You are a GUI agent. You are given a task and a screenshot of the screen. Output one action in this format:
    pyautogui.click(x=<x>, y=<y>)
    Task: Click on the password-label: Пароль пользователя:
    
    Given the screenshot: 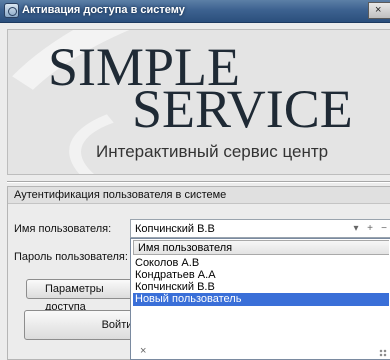 What is the action you would take?
    pyautogui.click(x=71, y=257)
    